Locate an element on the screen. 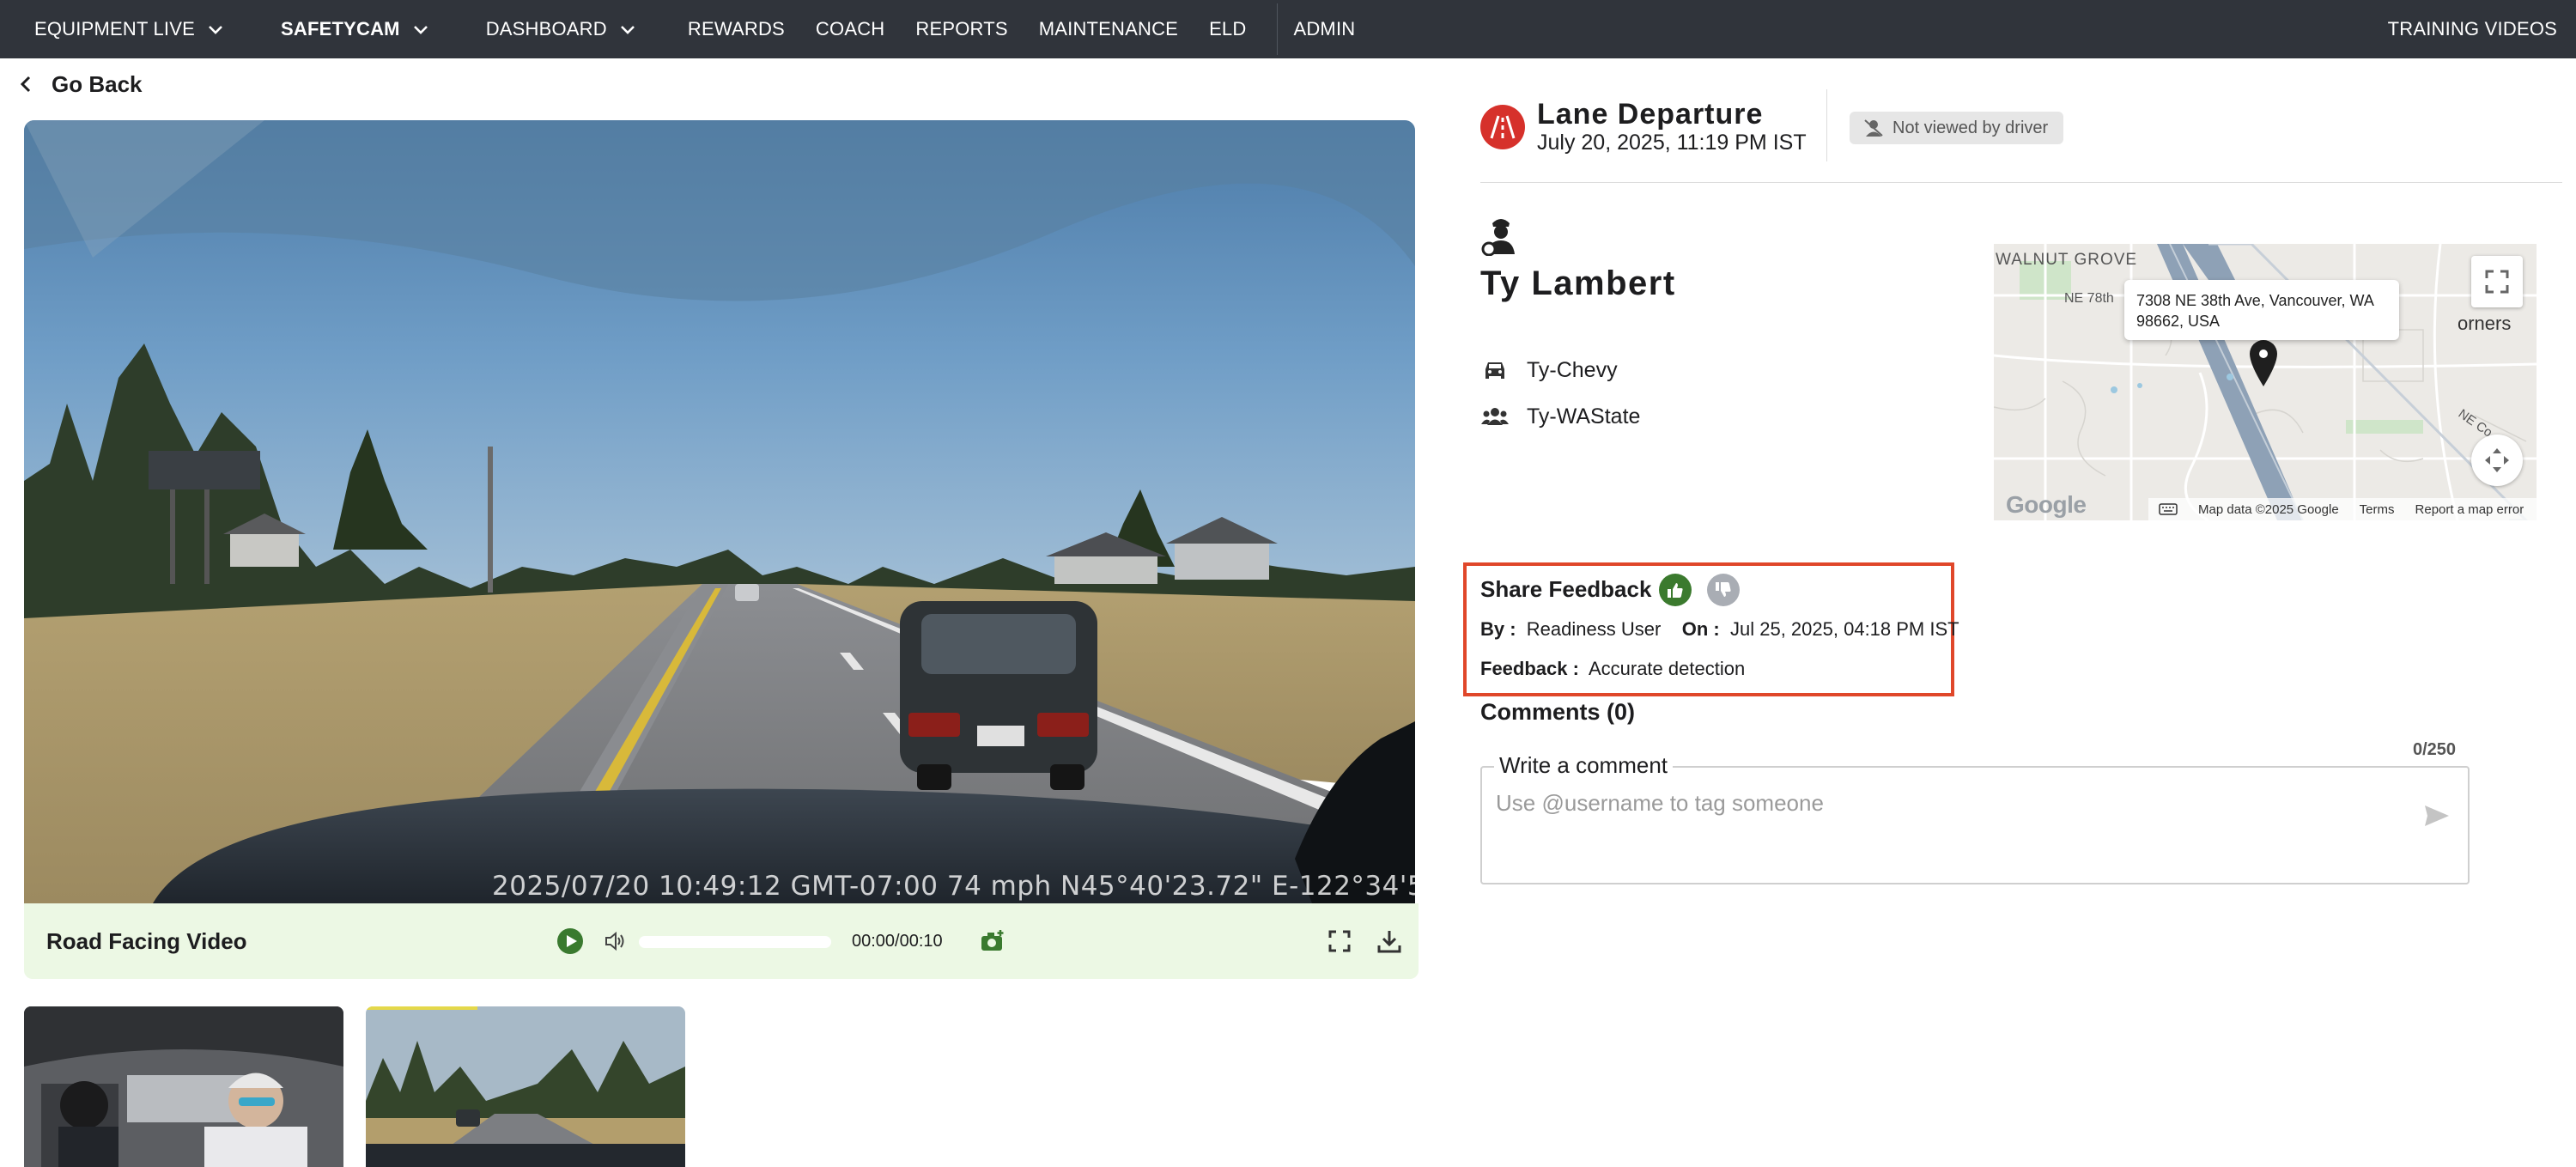 The width and height of the screenshot is (2576, 1167). driver-name: Ty Lambert is located at coordinates (1578, 283).